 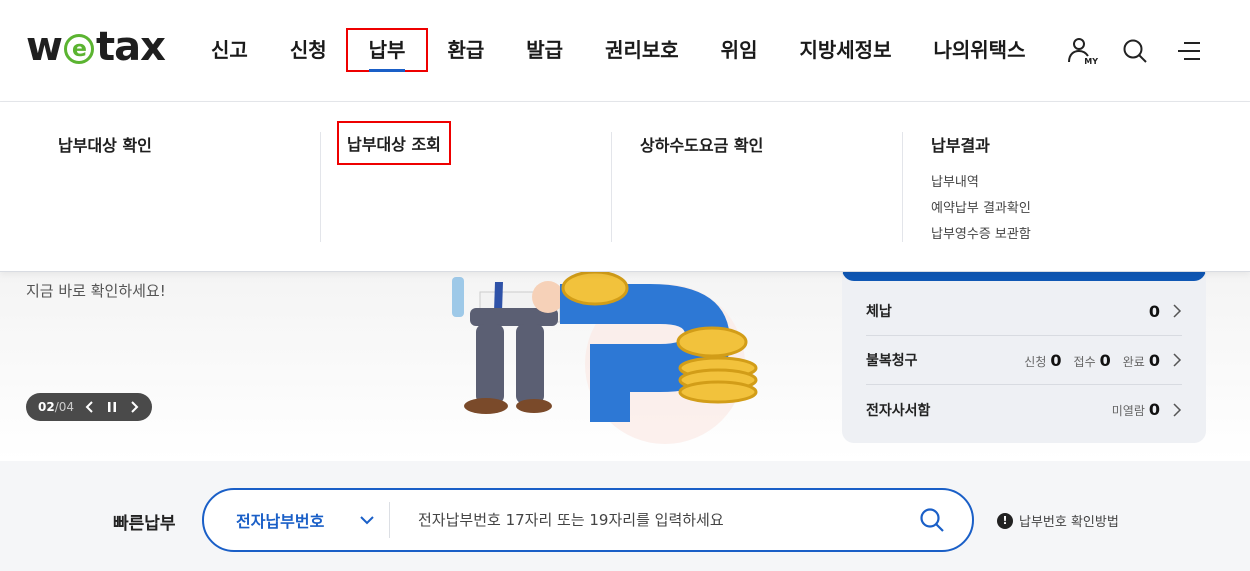 What do you see at coordinates (96, 291) in the screenshot?
I see `hero-subtext: 지금 바로 확인하세요!` at bounding box center [96, 291].